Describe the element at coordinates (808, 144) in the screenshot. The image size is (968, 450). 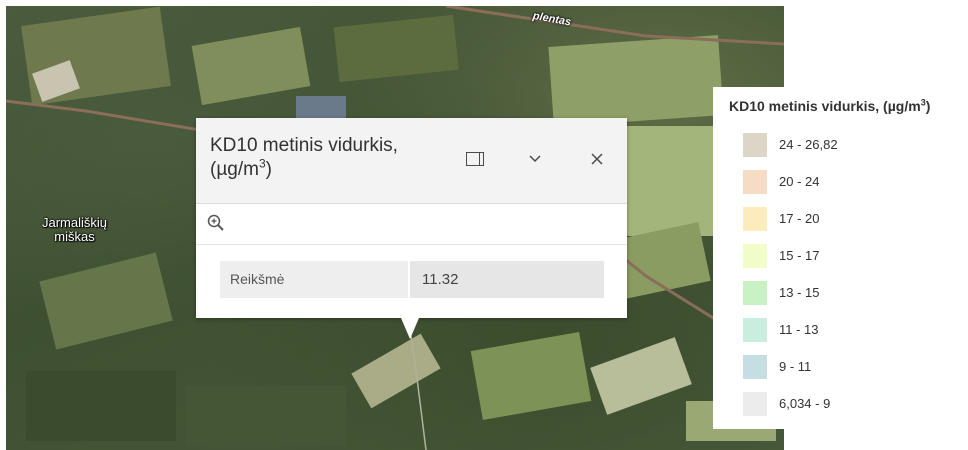
I see `legend-label: 24 - 26,82` at that location.